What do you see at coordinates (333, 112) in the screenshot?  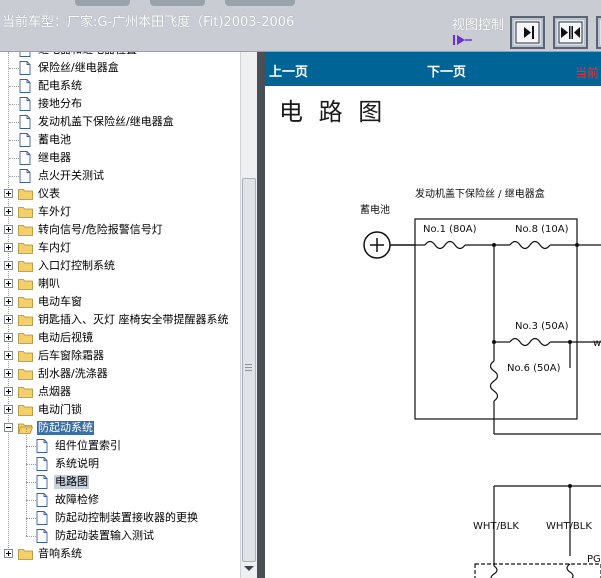 I see `page-title: 电 路 图` at bounding box center [333, 112].